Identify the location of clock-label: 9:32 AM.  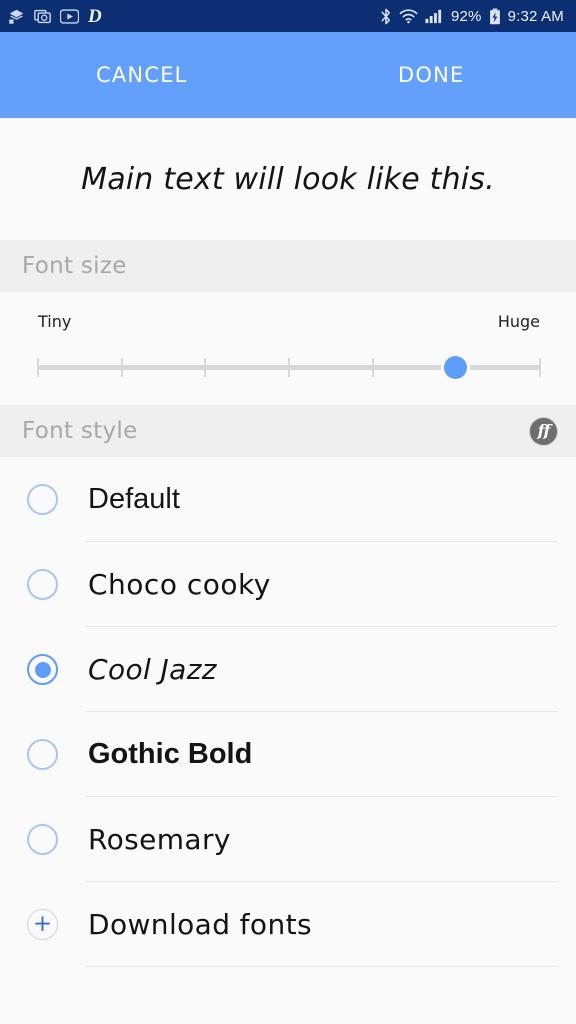
(535, 16).